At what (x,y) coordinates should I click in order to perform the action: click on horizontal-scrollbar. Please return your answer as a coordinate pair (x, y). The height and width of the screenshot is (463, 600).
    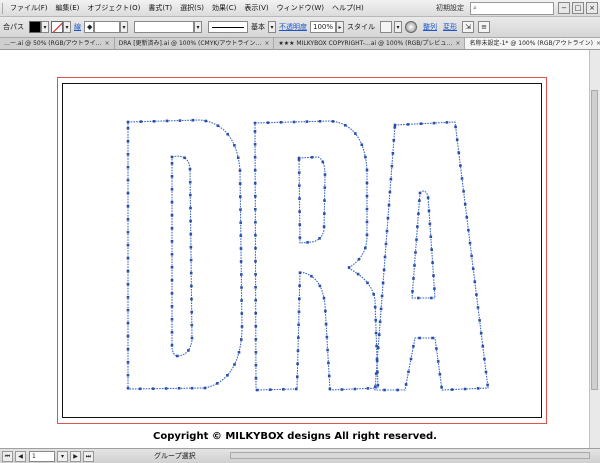
    Looking at the image, I should click on (410, 455).